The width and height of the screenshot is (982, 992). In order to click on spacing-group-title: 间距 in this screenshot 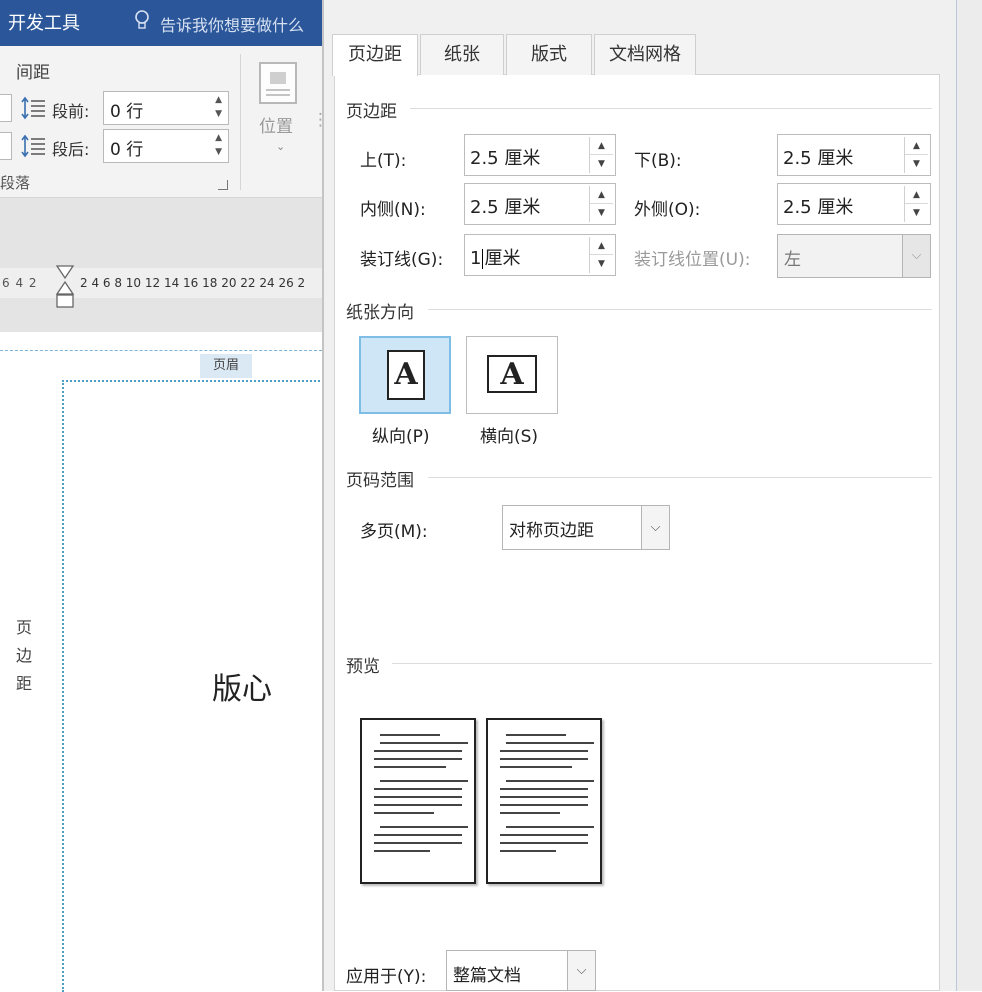, I will do `click(33, 73)`.